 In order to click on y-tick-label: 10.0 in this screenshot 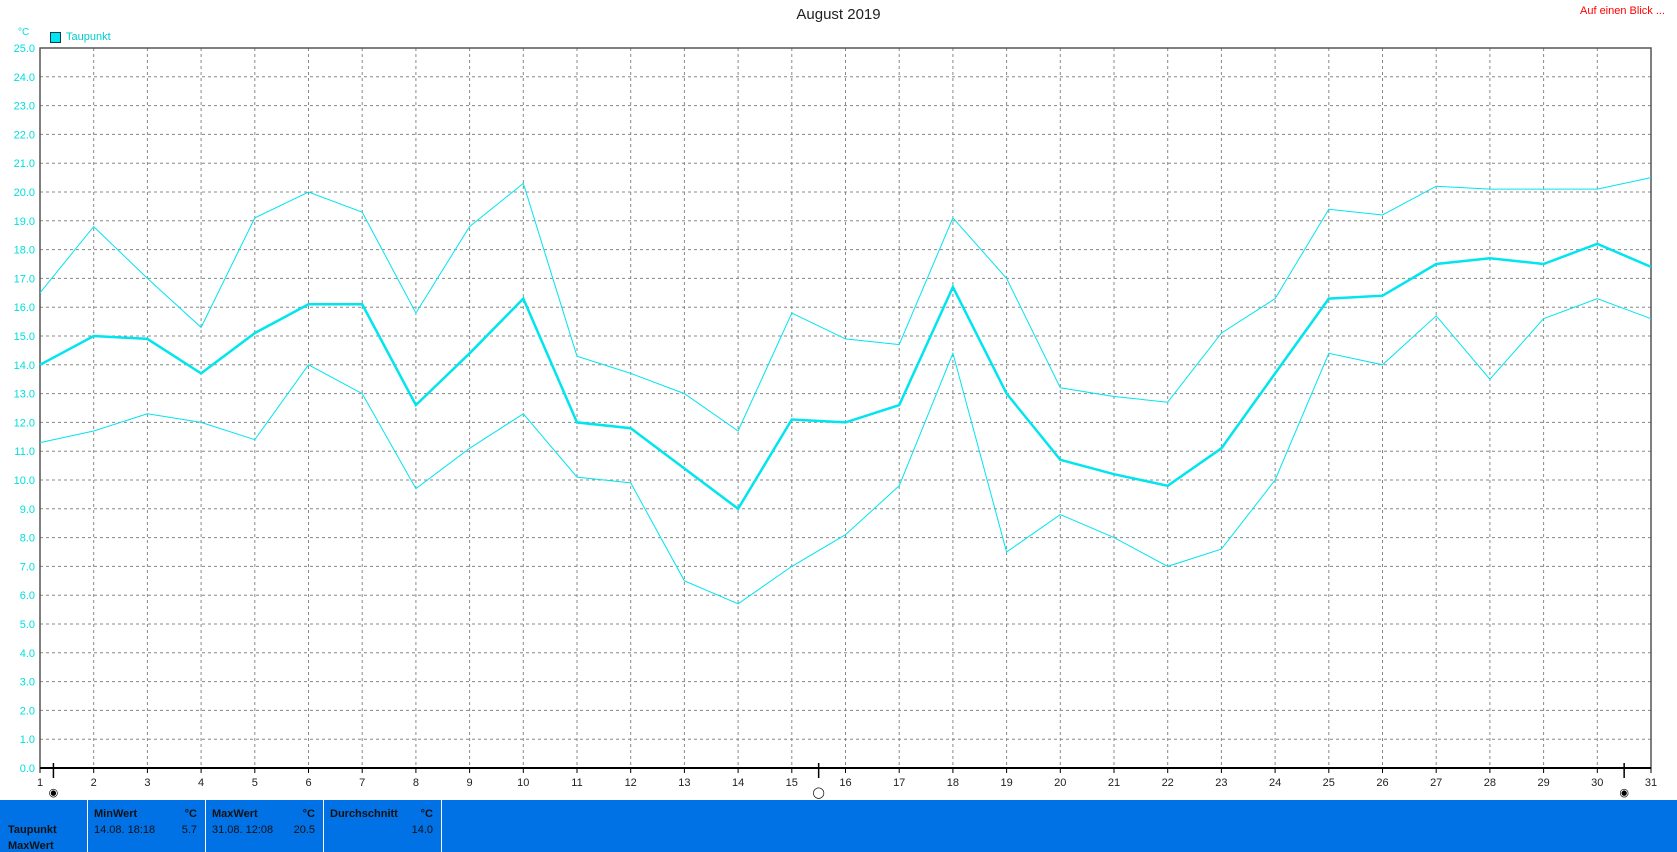, I will do `click(24, 481)`.